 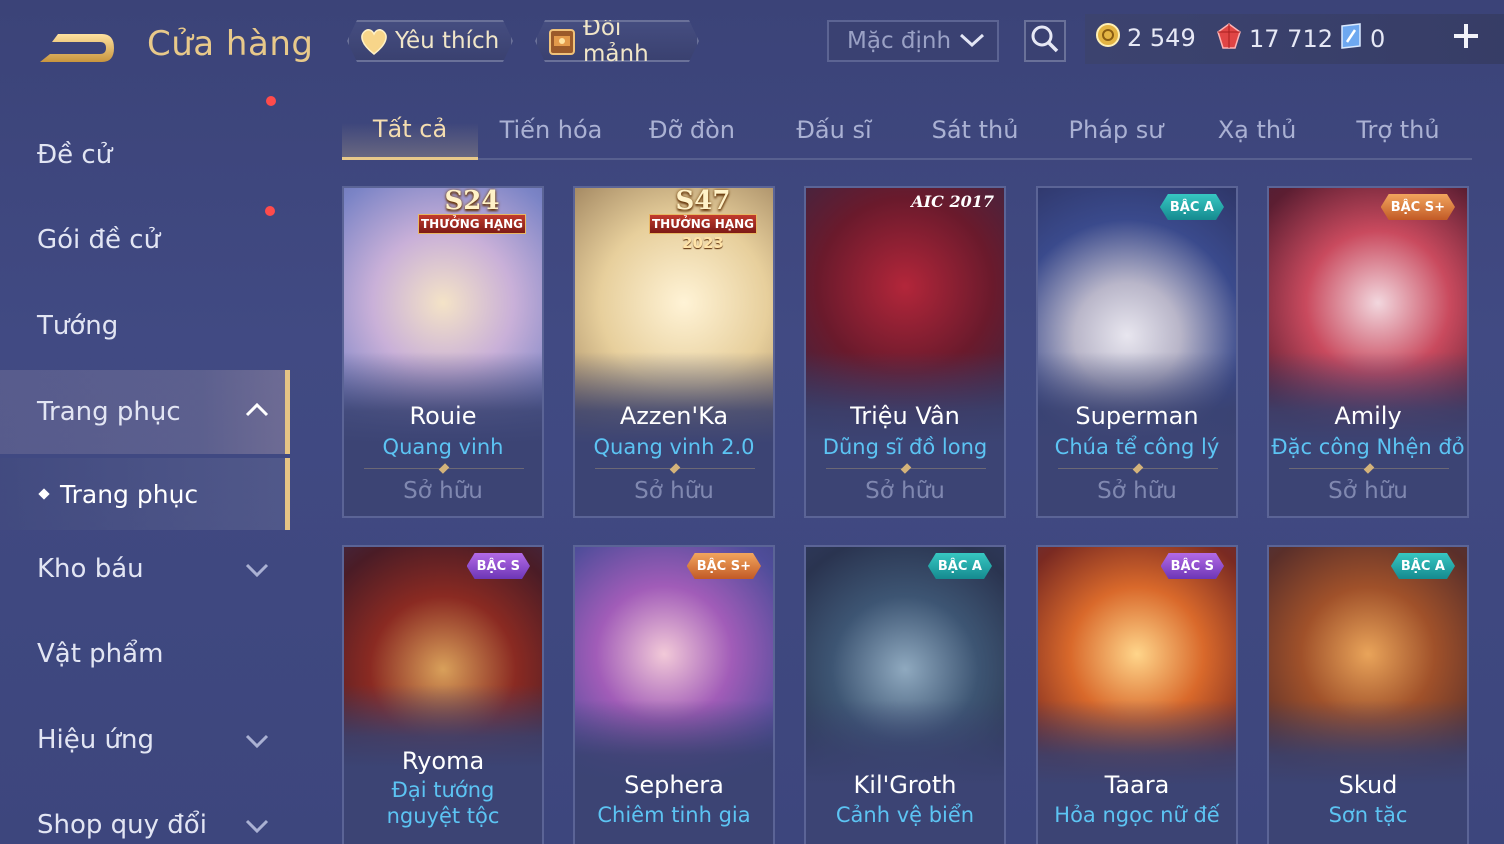 What do you see at coordinates (1368, 785) in the screenshot?
I see `hero-name: Skud` at bounding box center [1368, 785].